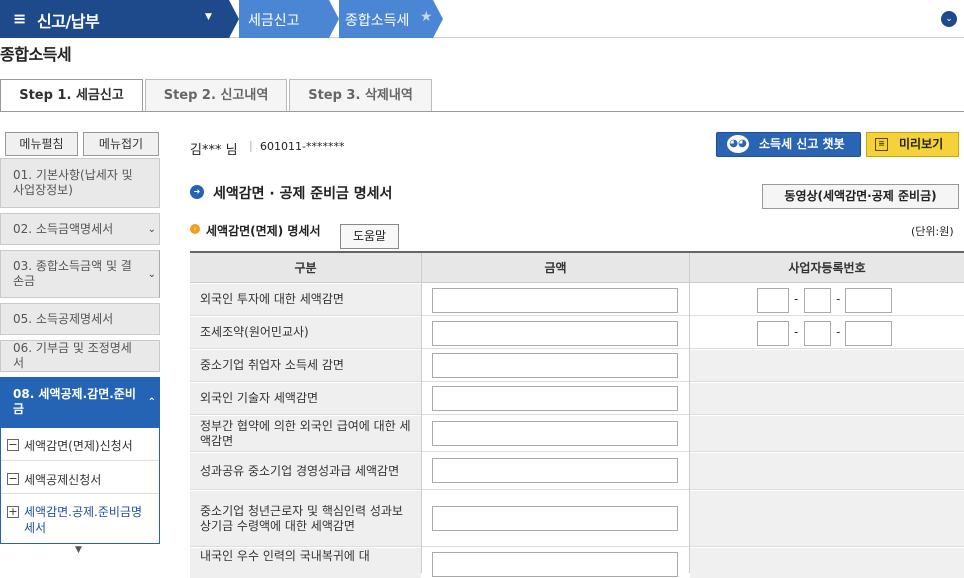  I want to click on sidebar-item-tax-credit: 08. 세액공제.감면.준비금 ⌃, so click(80, 402).